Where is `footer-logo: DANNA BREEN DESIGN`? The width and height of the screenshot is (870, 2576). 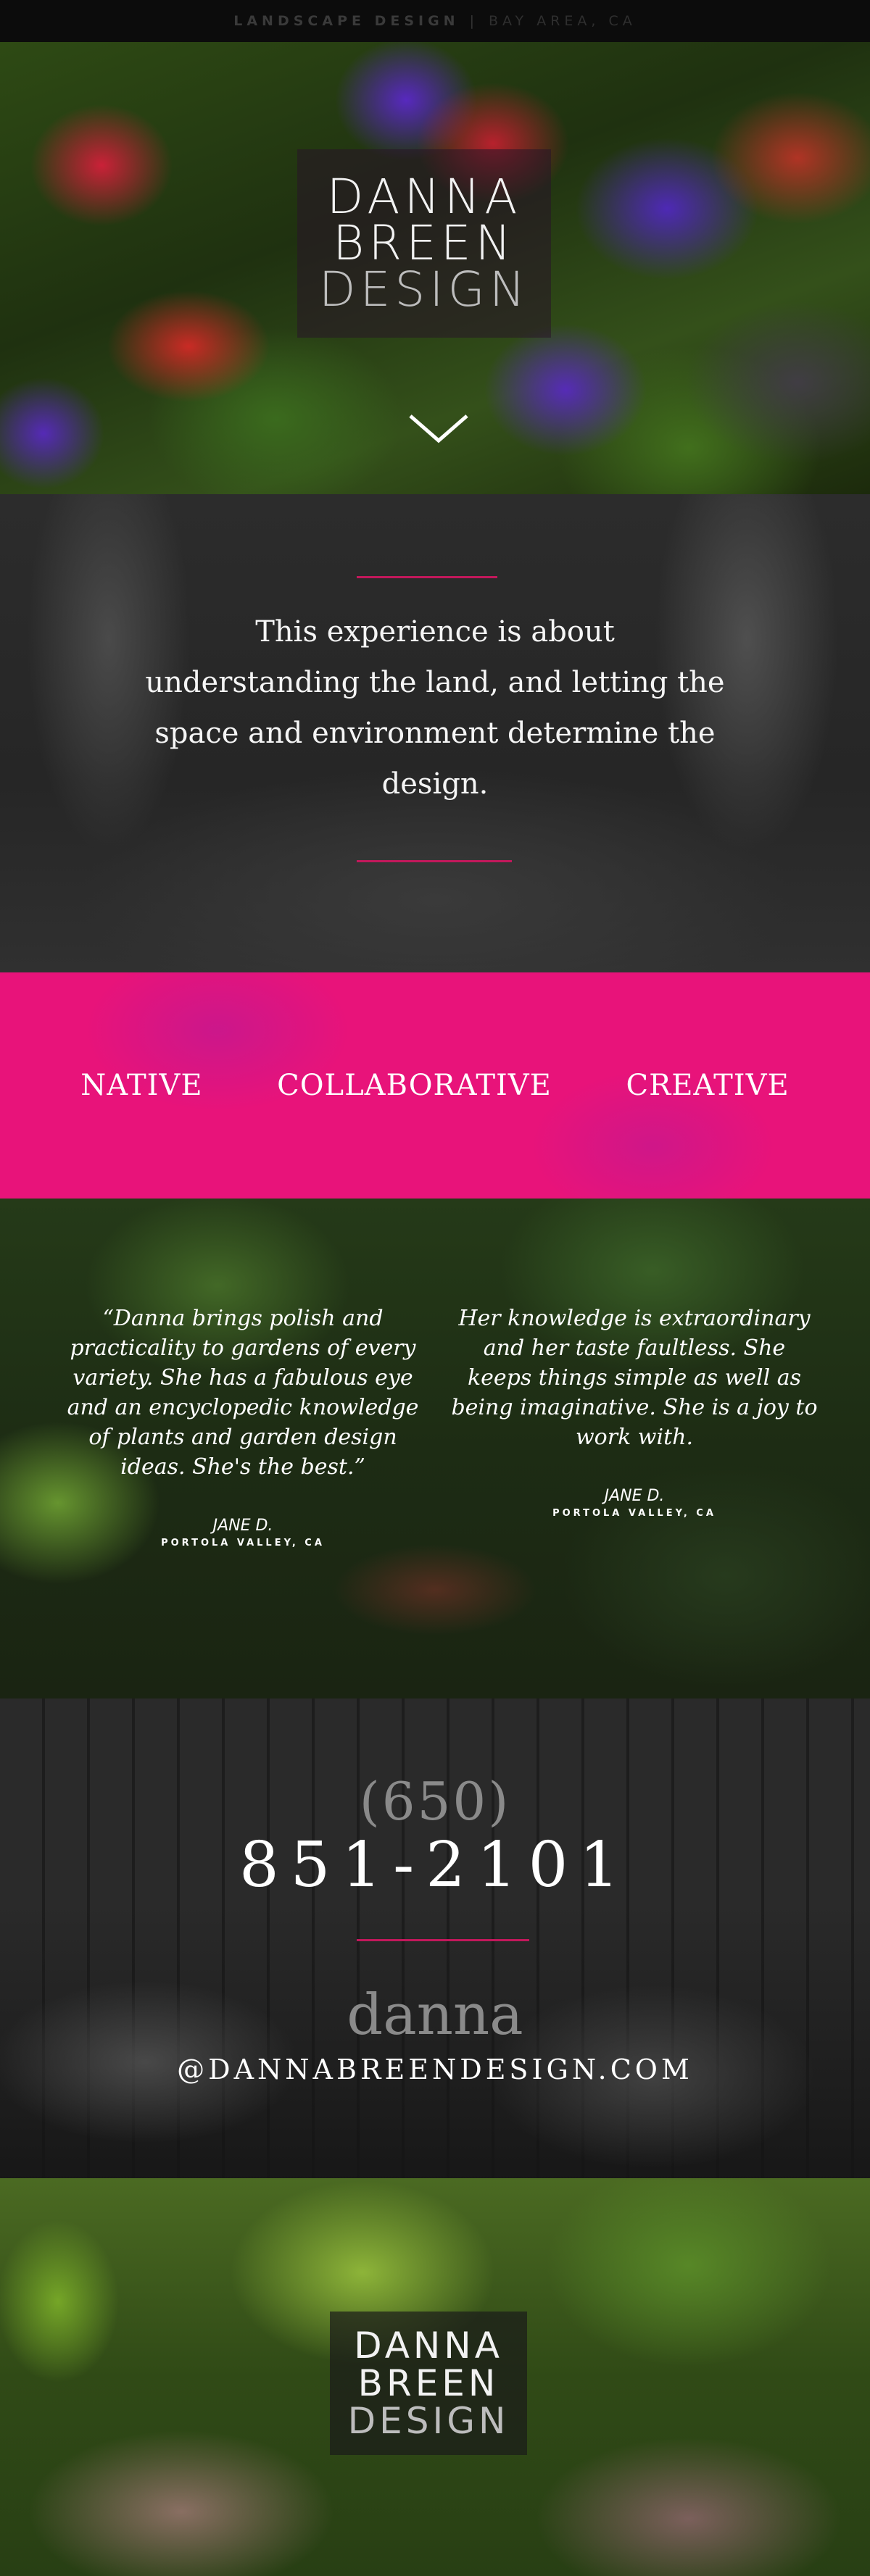 footer-logo: DANNA BREEN DESIGN is located at coordinates (428, 2383).